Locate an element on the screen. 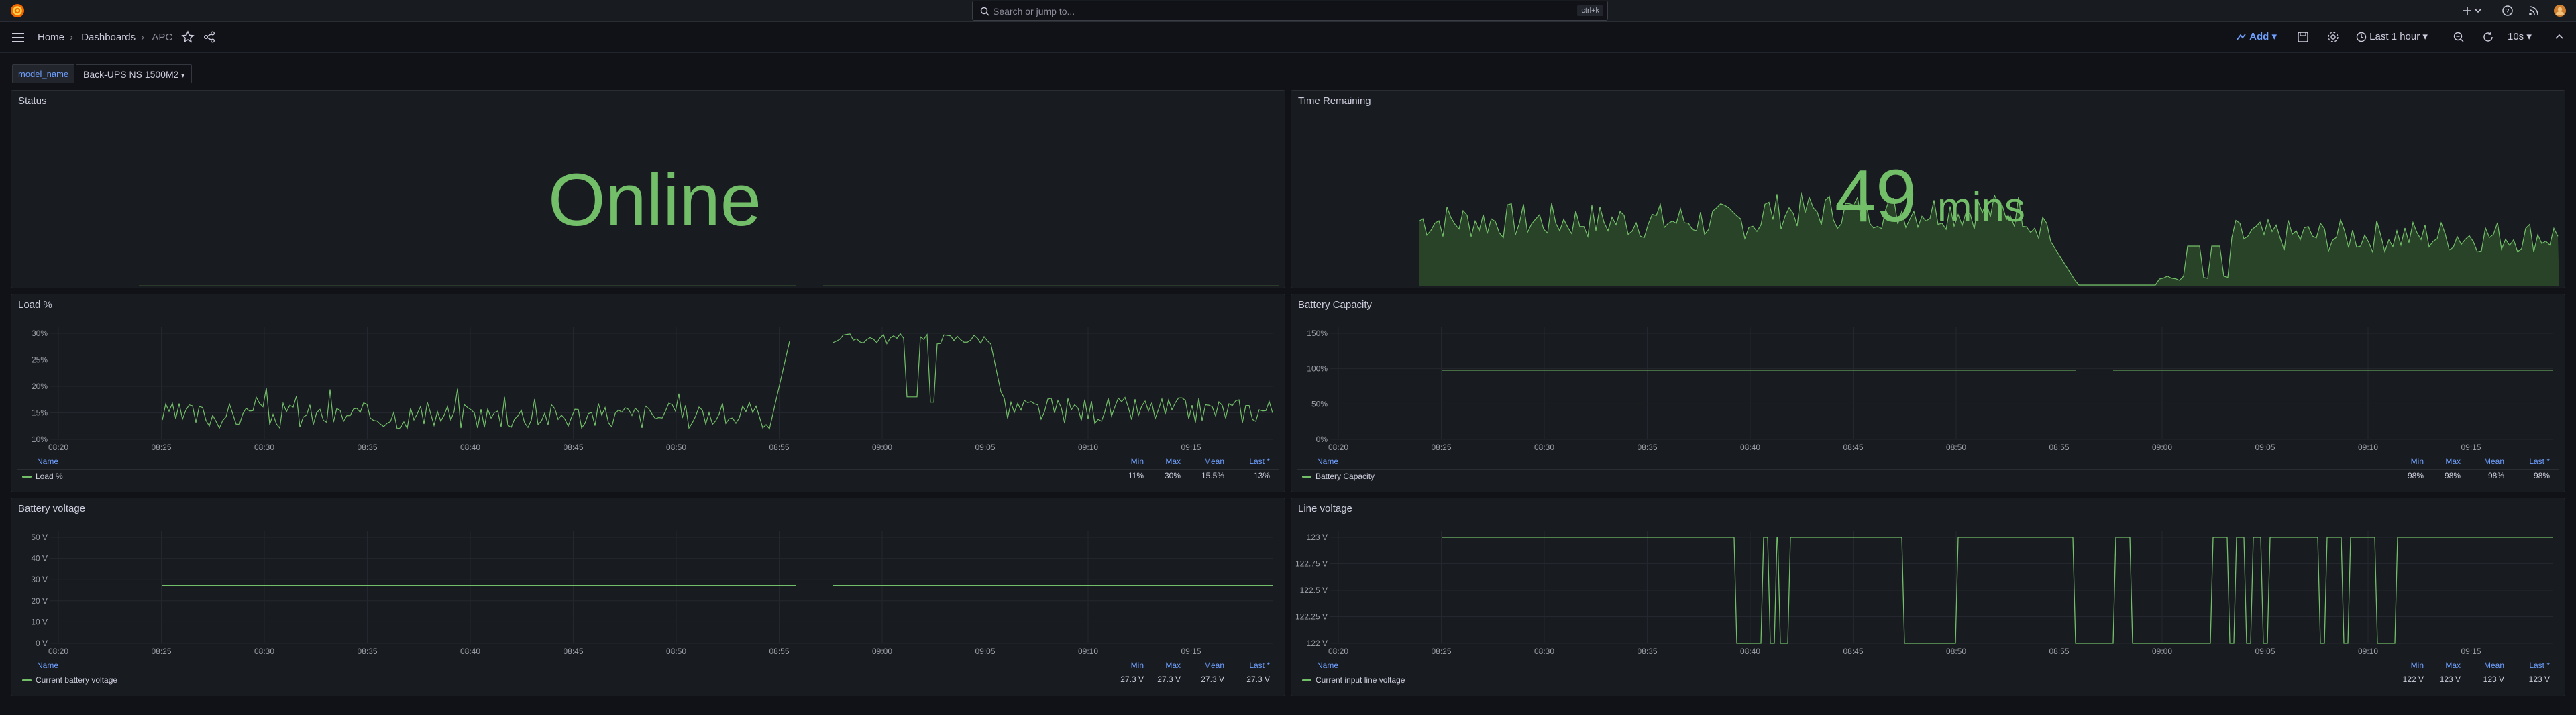 Image resolution: width=2576 pixels, height=715 pixels. y-tick-label: 100% is located at coordinates (1317, 369).